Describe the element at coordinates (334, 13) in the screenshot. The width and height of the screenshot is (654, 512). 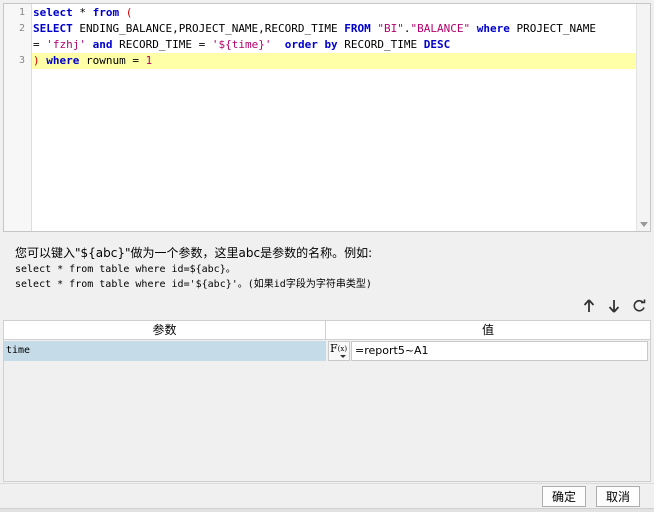
I see `code-line: select * from (` at that location.